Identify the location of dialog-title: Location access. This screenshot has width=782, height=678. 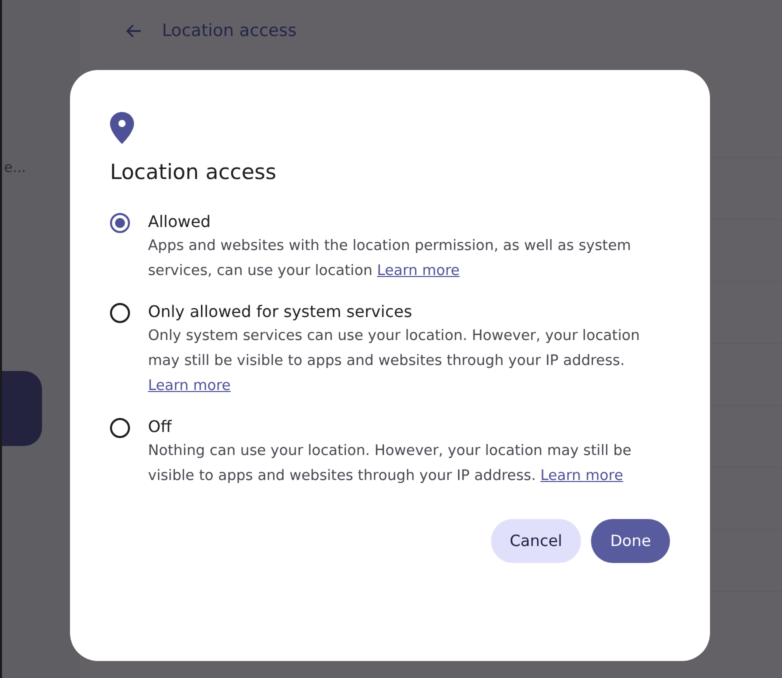
(194, 172).